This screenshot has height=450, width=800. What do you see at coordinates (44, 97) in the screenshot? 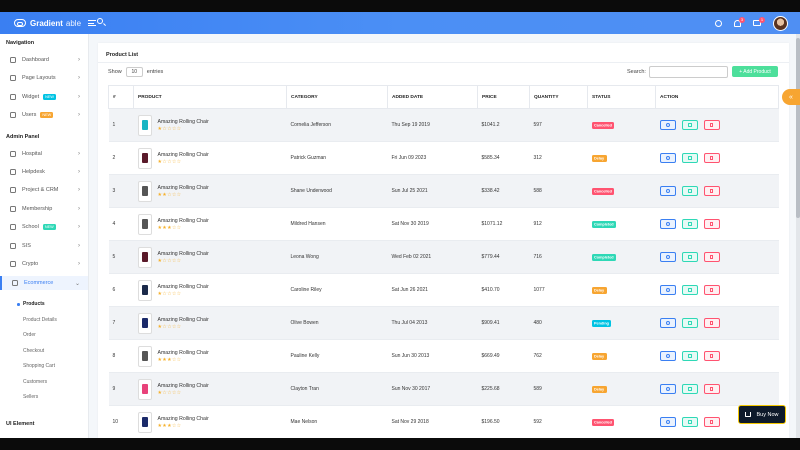
I see `sidebar-item-widget: Widget NEW ›` at bounding box center [44, 97].